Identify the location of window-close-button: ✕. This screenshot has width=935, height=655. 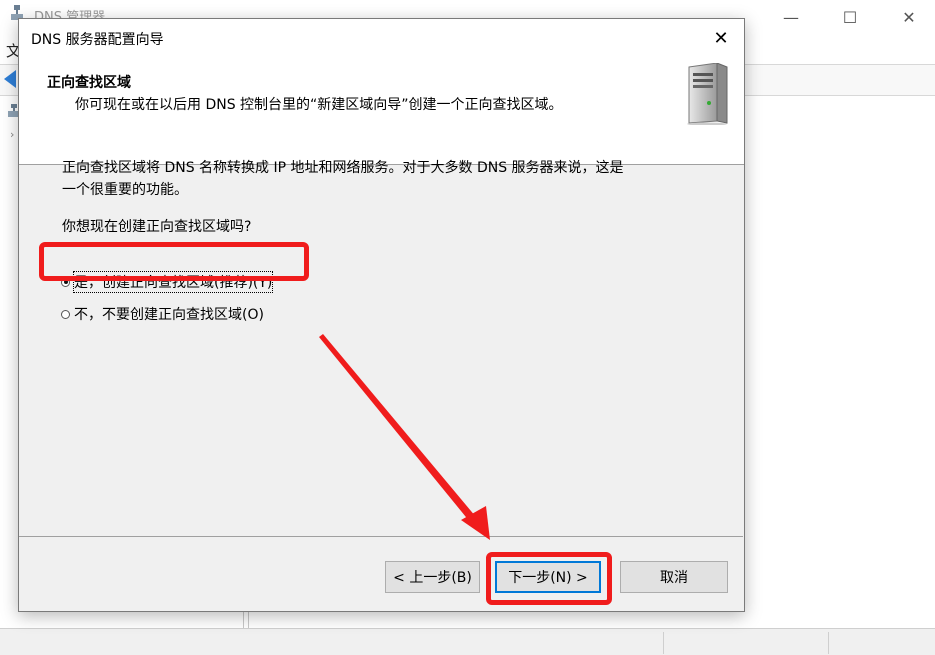
(909, 17).